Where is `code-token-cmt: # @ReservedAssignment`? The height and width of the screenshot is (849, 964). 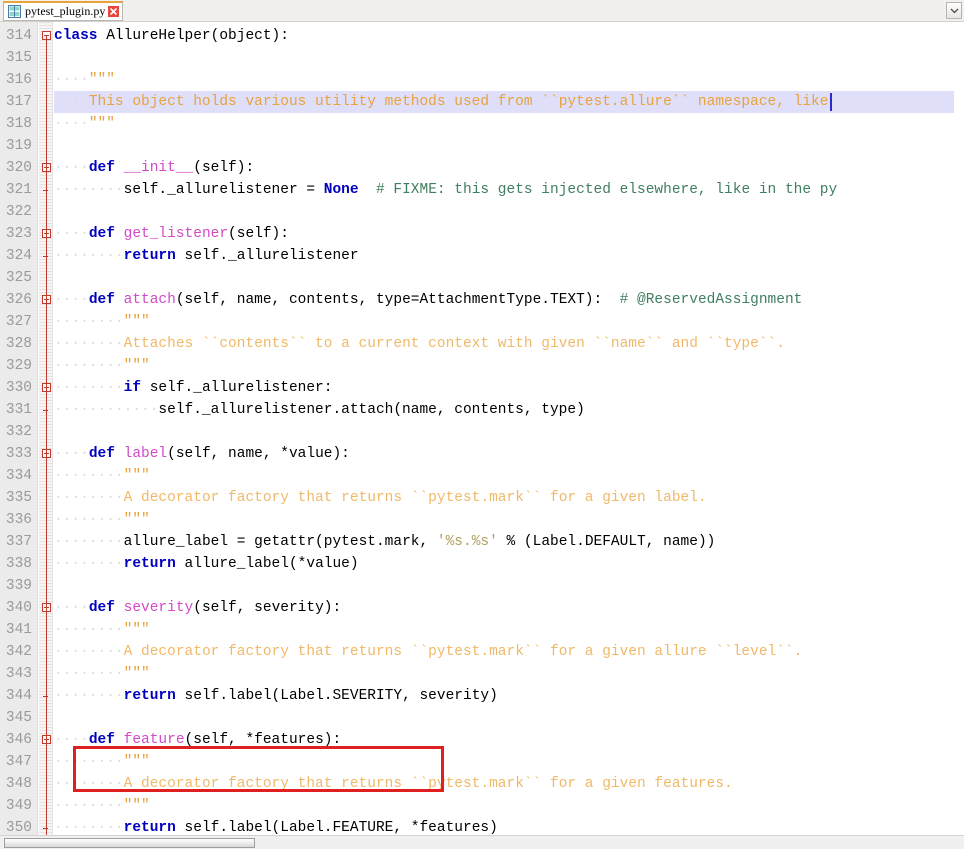
code-token-cmt: # @ReservedAssignment is located at coordinates (711, 300).